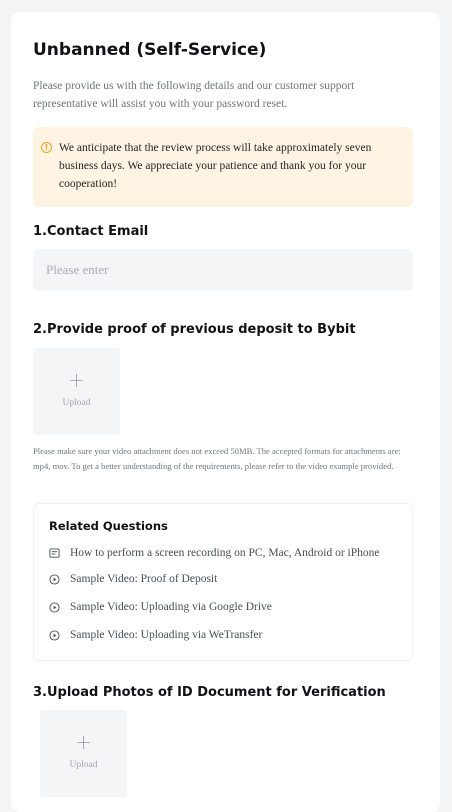 Image resolution: width=452 pixels, height=812 pixels. I want to click on related-item-label: Sample Video: Uploading via Google Drive, so click(171, 607).